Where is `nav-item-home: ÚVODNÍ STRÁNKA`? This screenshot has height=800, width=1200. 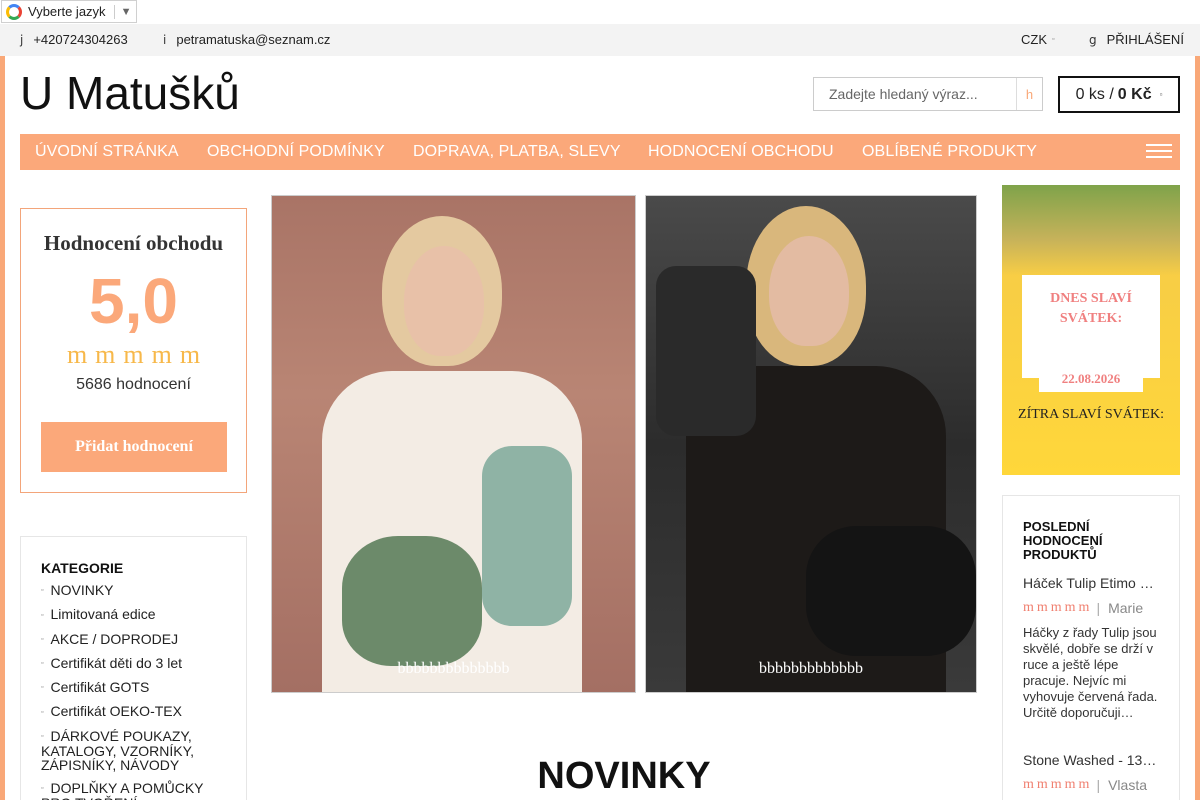 nav-item-home: ÚVODNÍ STRÁNKA is located at coordinates (107, 152).